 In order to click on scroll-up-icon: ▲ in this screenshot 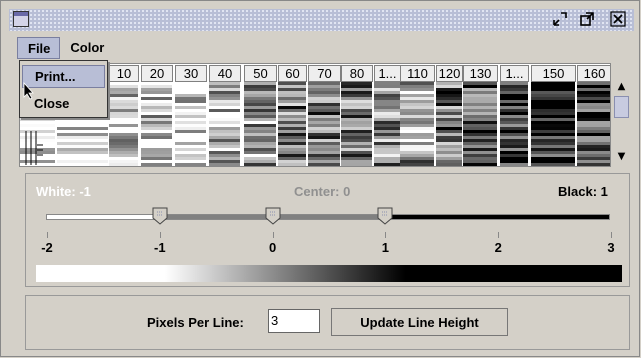, I will do `click(621, 86)`.